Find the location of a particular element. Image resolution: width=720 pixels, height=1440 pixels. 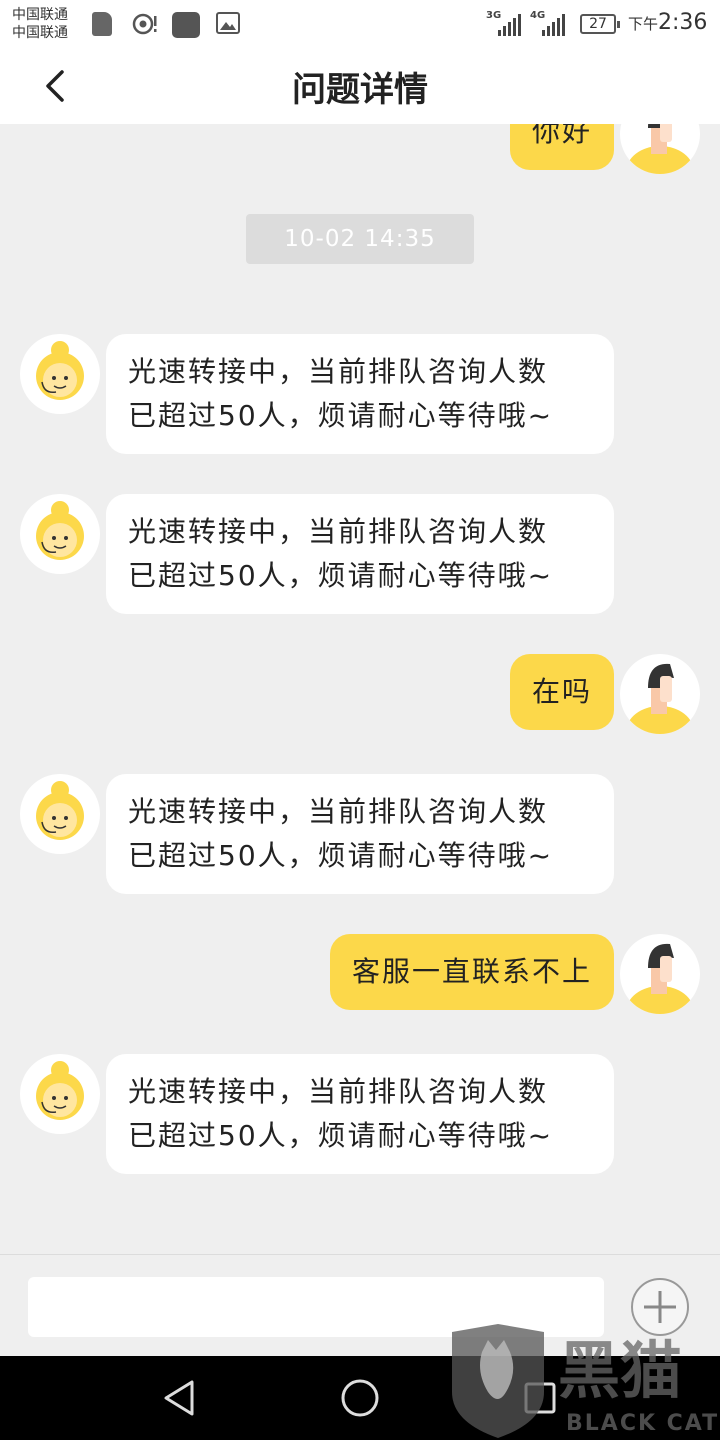

message-text: 在吗 is located at coordinates (561, 691).